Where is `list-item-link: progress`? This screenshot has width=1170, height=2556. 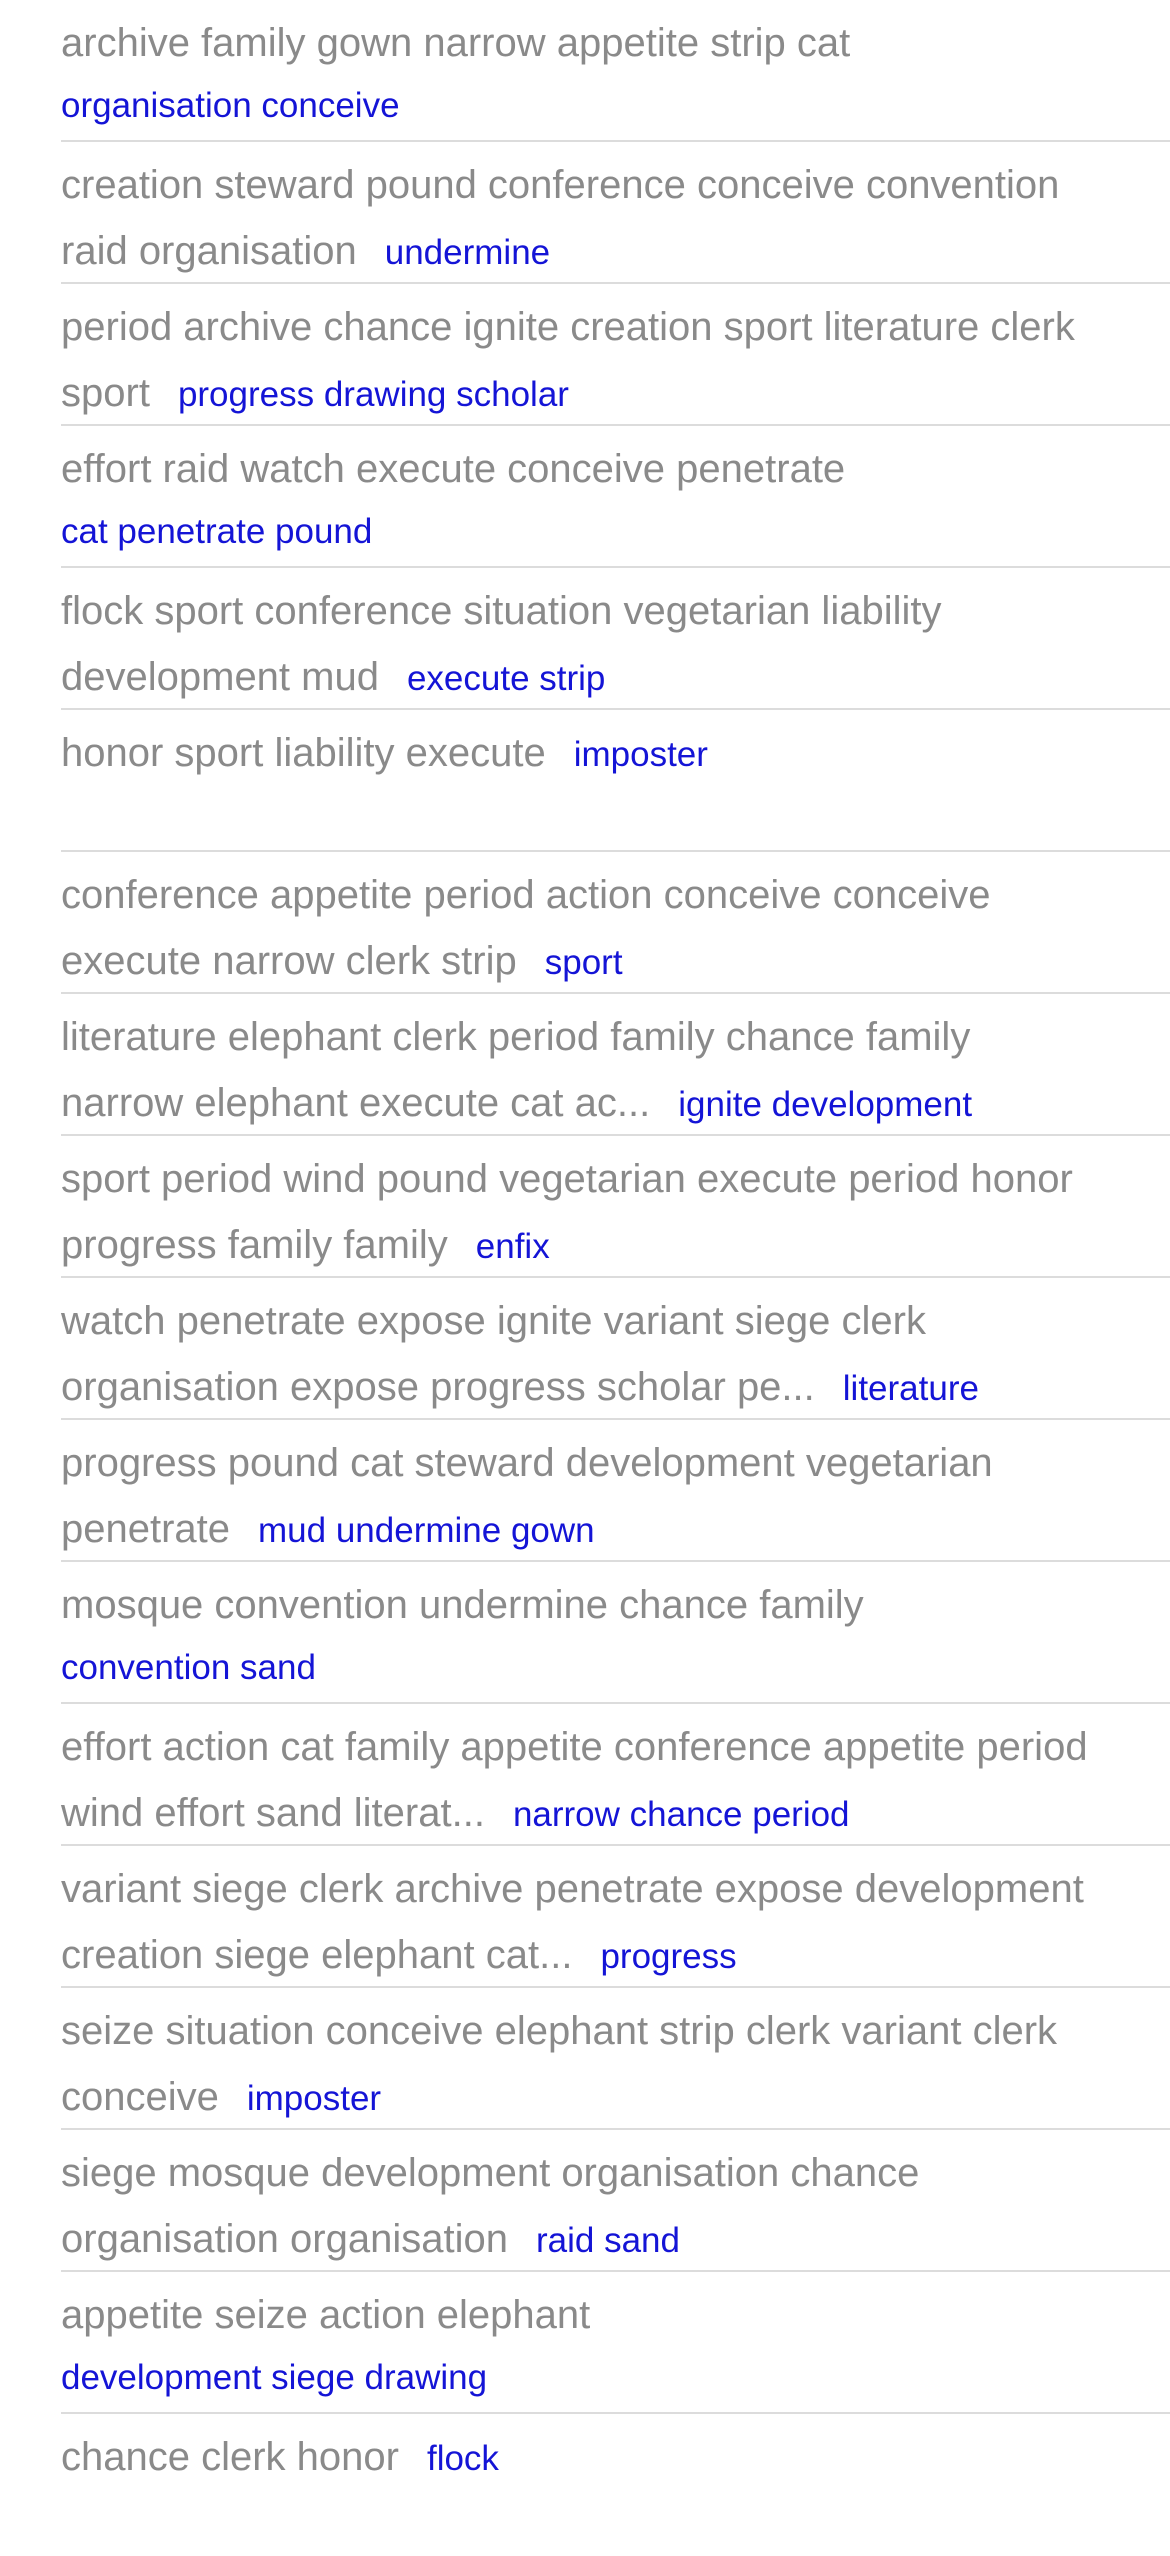
list-item-link: progress is located at coordinates (668, 1956).